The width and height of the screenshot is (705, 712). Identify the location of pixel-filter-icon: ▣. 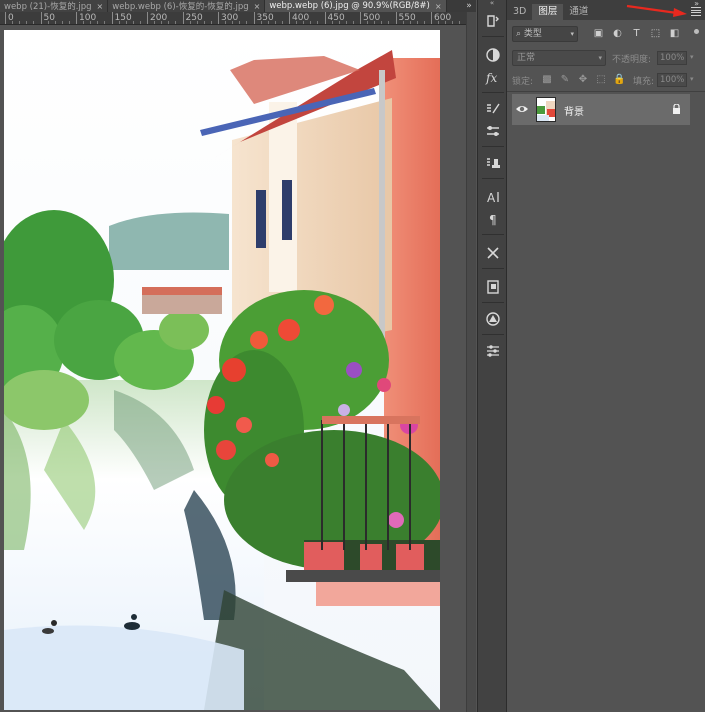
(598, 33).